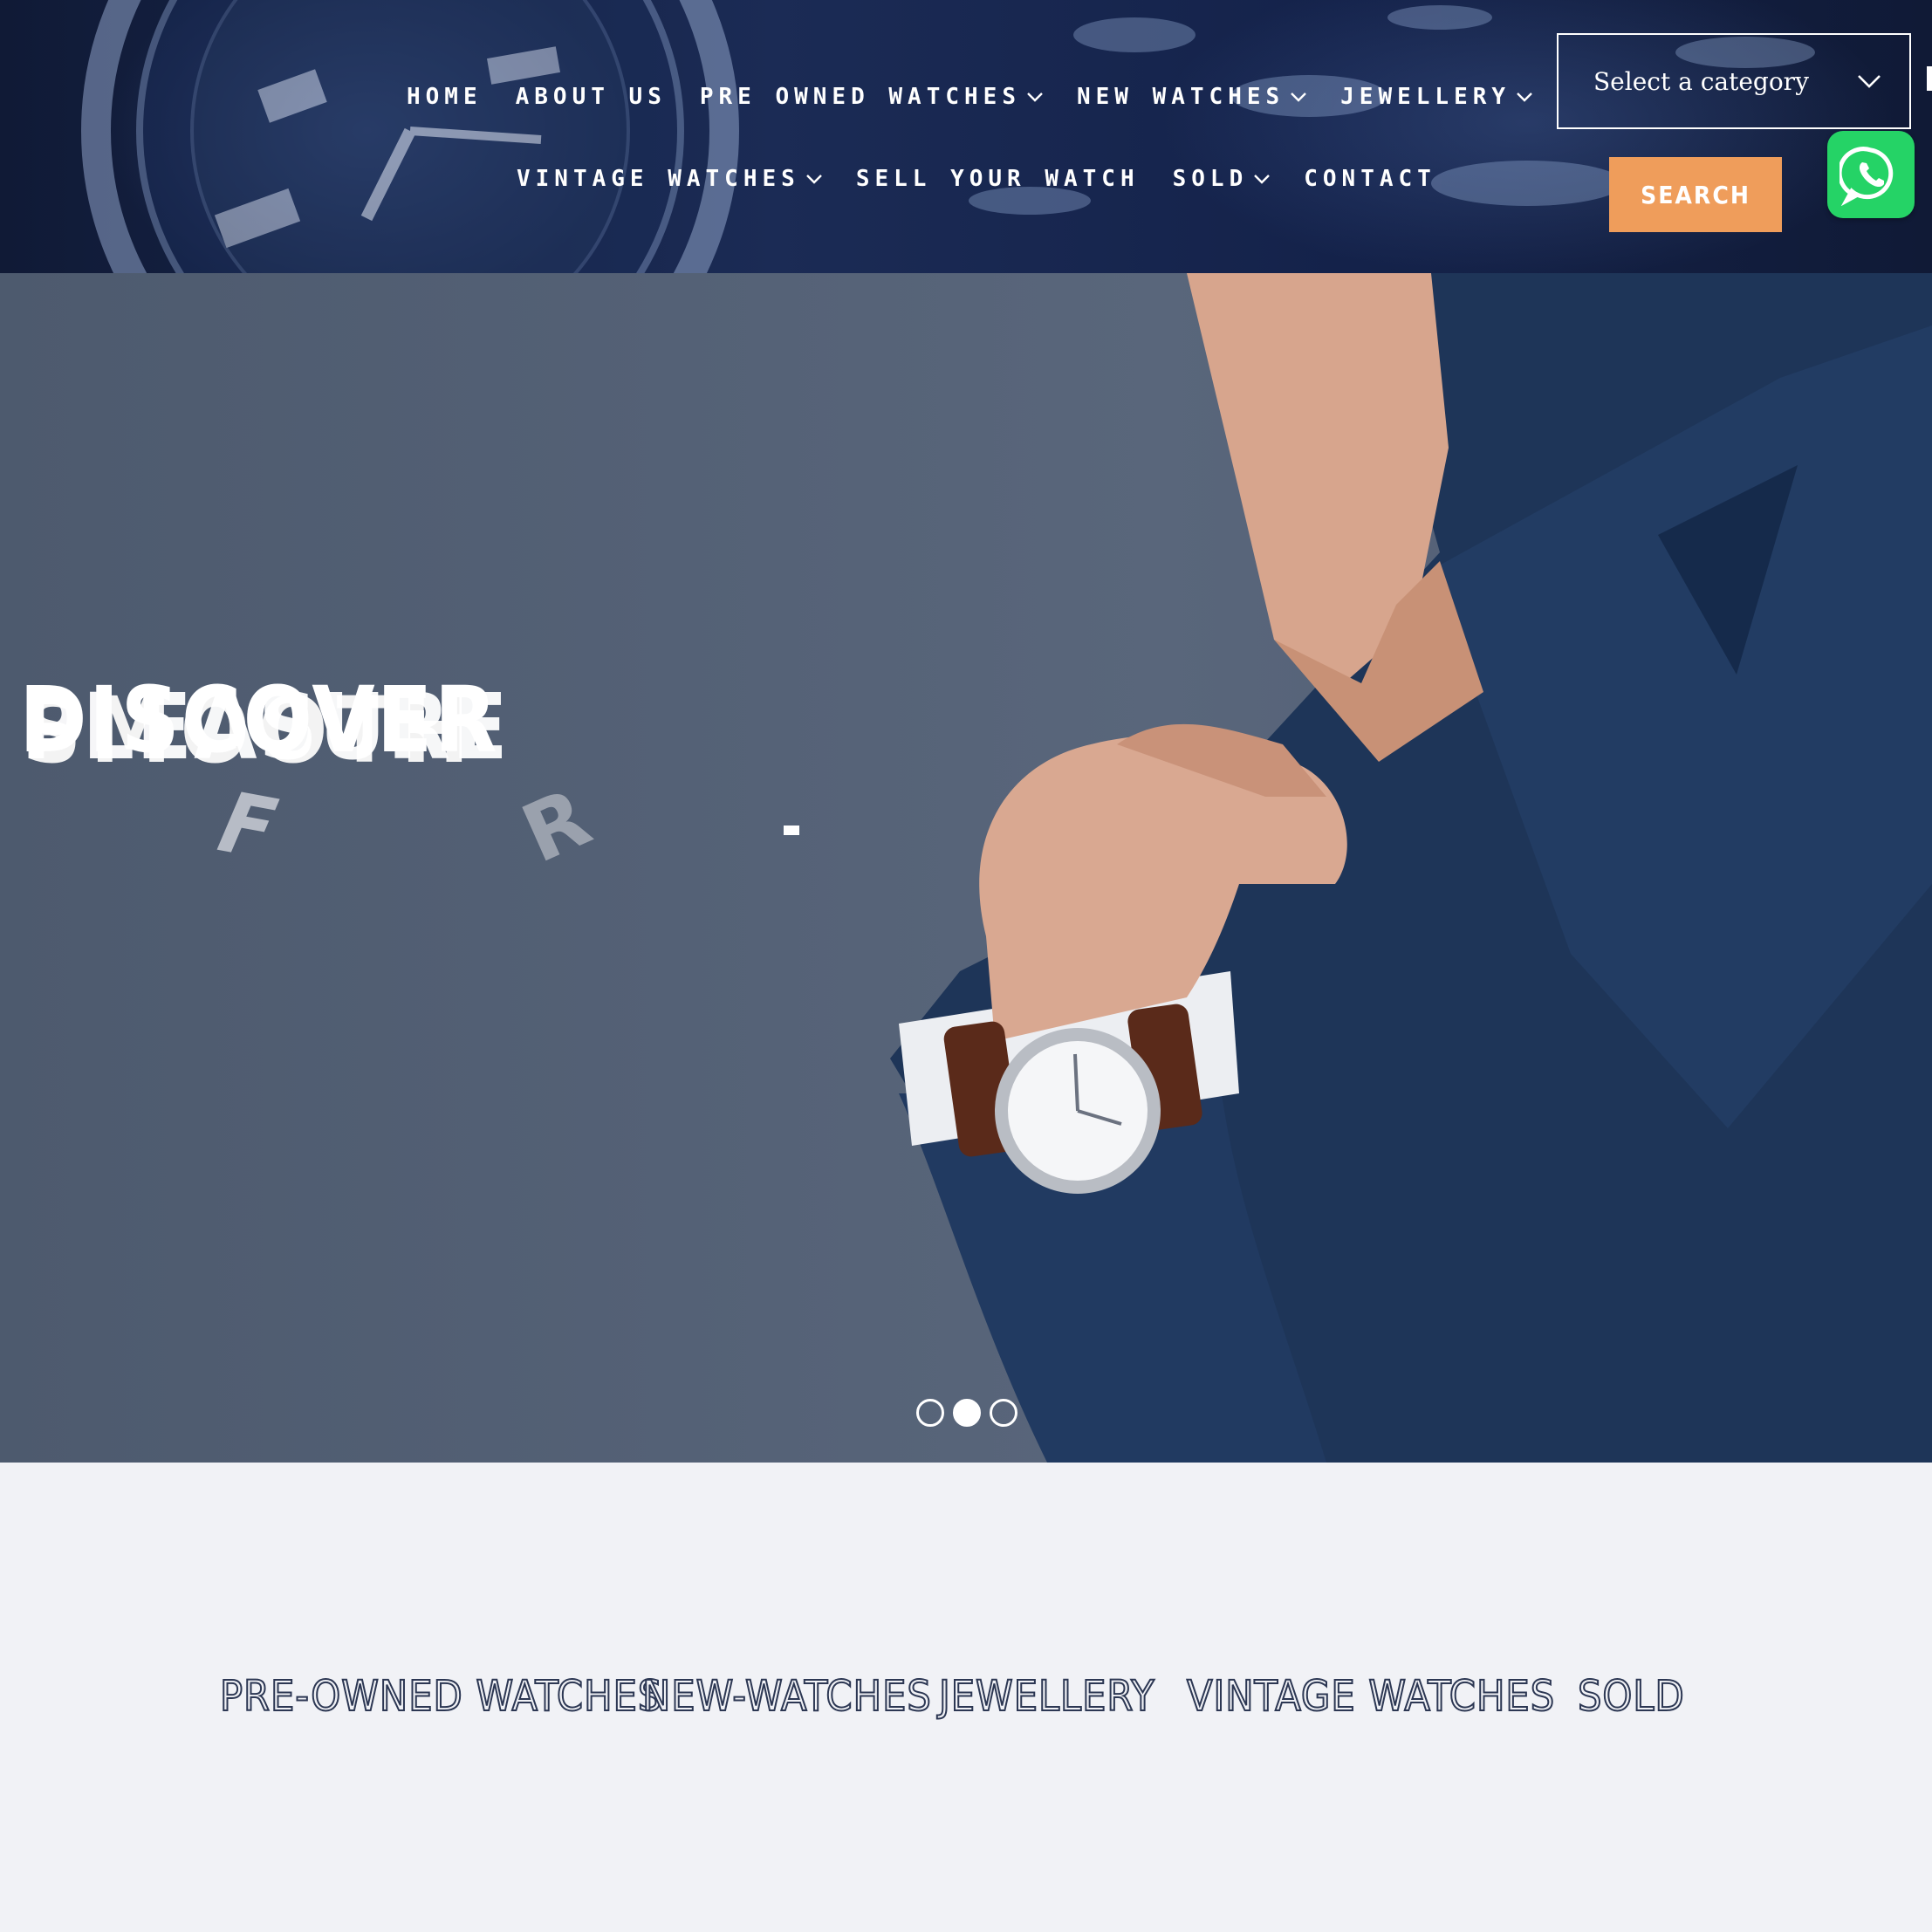 Image resolution: width=1932 pixels, height=1932 pixels. I want to click on whatsapp-icon, so click(1867, 177).